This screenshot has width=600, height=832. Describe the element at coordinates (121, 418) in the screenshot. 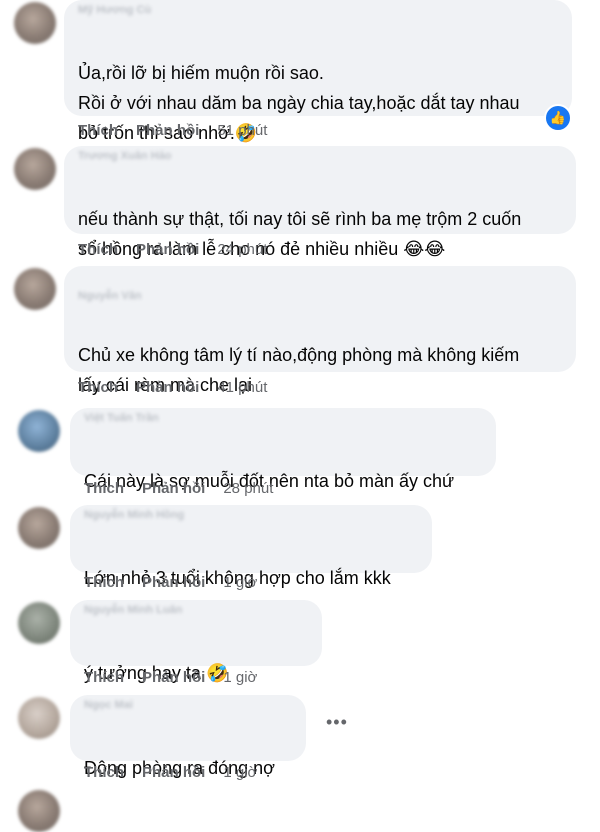

I see `comment-author: Việt Tuấn Trần` at that location.